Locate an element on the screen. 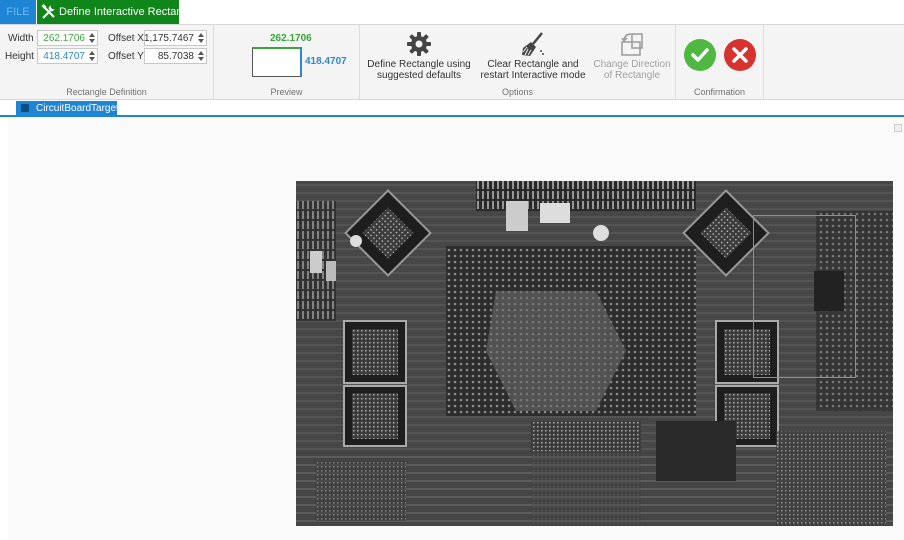  interactive-selection-rectangle is located at coordinates (804, 296).